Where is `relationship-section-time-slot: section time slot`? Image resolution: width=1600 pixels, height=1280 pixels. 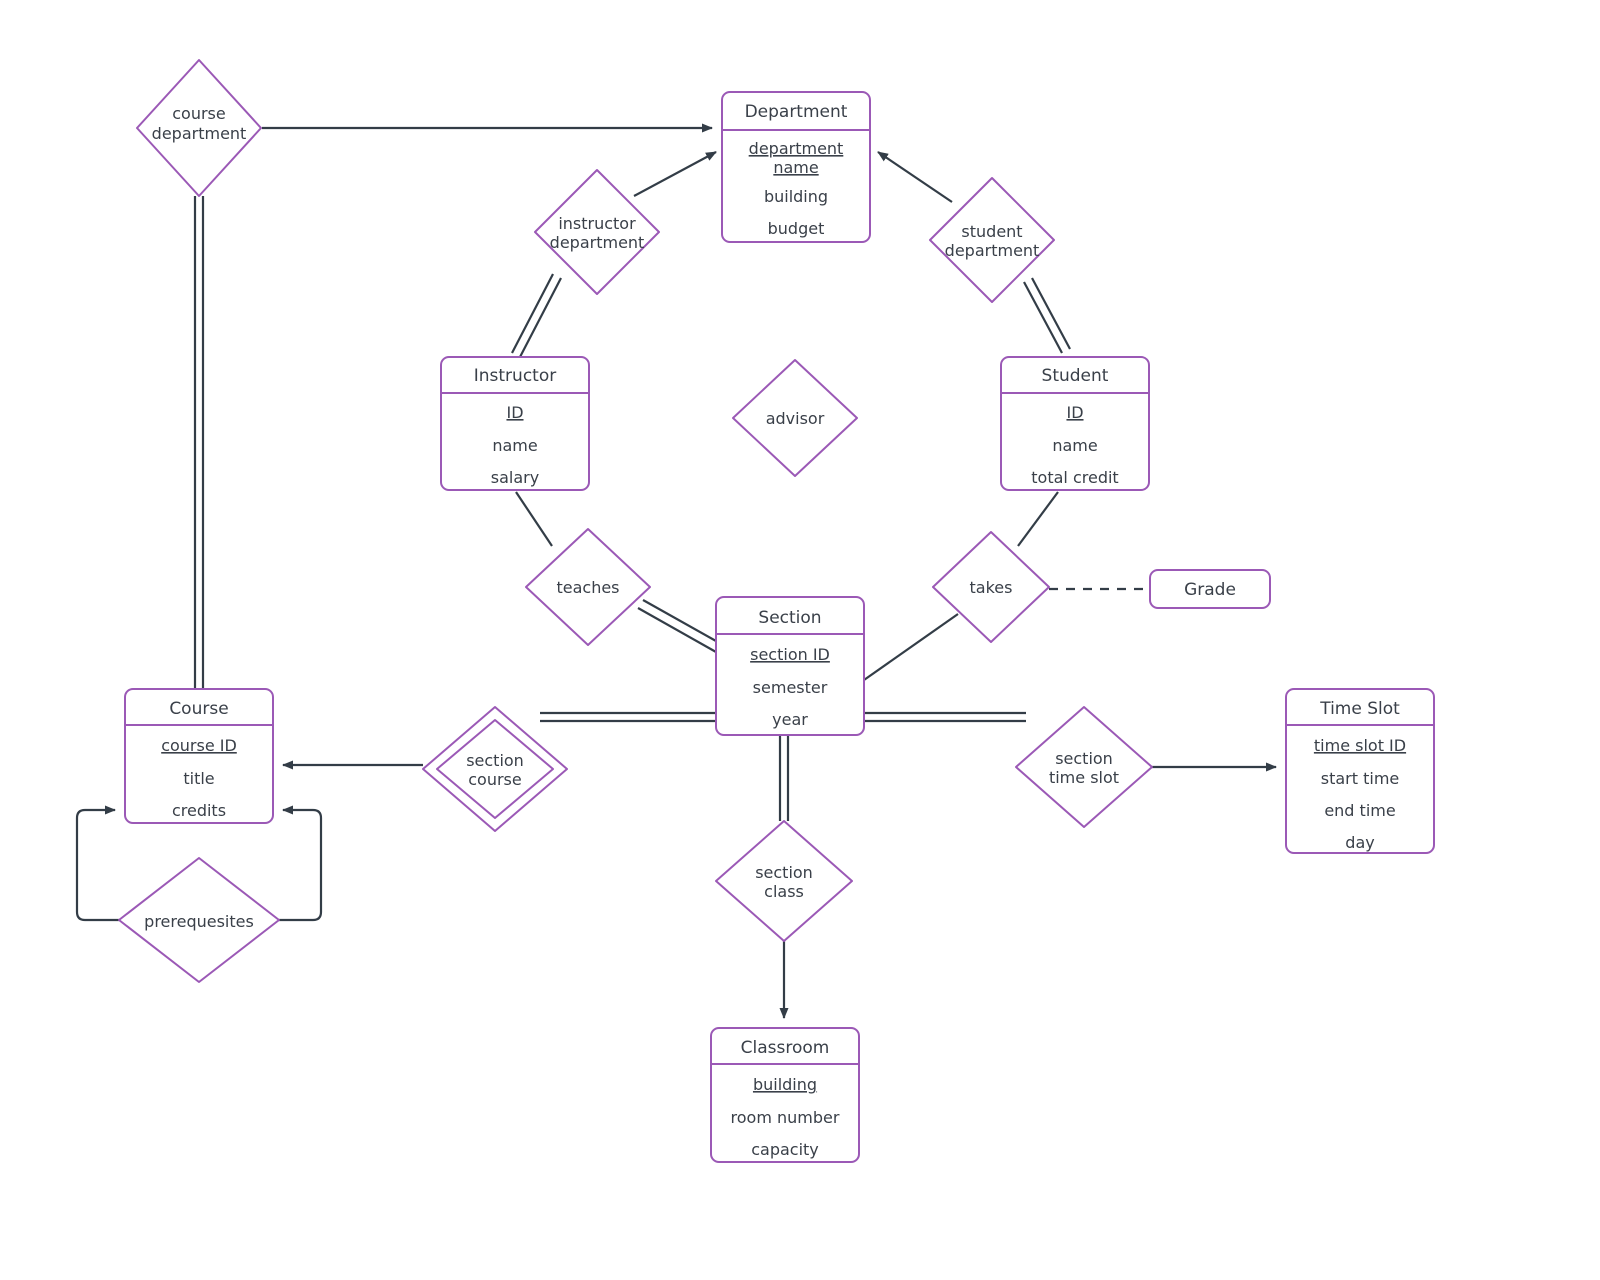 relationship-section-time-slot: section time slot is located at coordinates (1084, 767).